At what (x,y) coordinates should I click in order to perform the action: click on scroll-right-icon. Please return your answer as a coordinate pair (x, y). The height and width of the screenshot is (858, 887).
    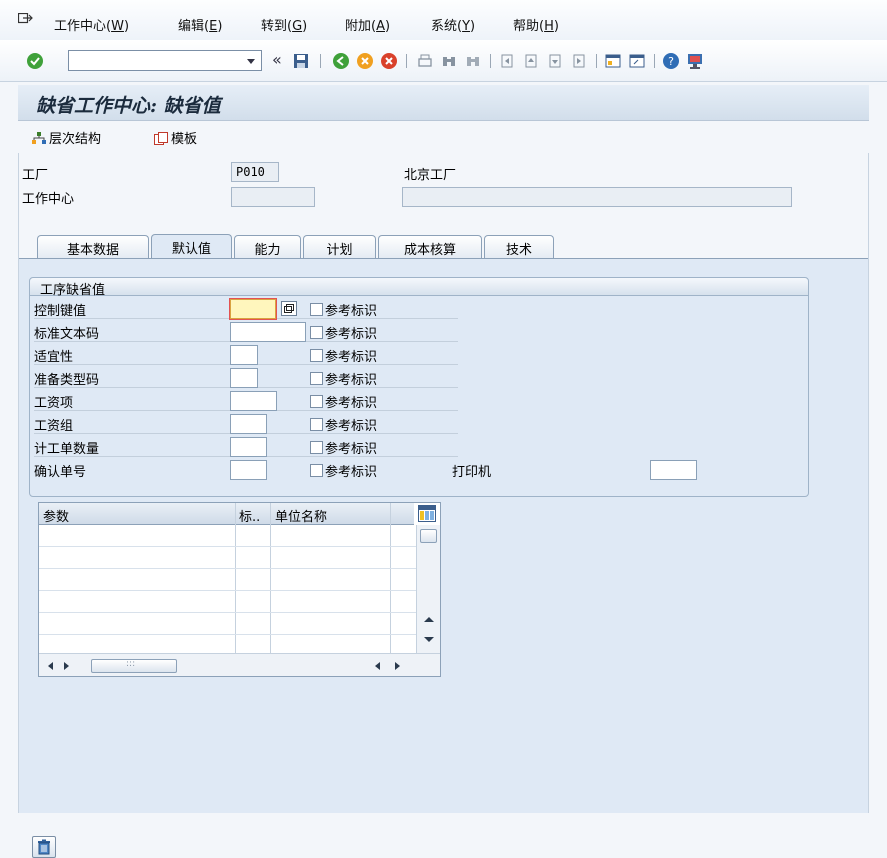
    Looking at the image, I should click on (66, 666).